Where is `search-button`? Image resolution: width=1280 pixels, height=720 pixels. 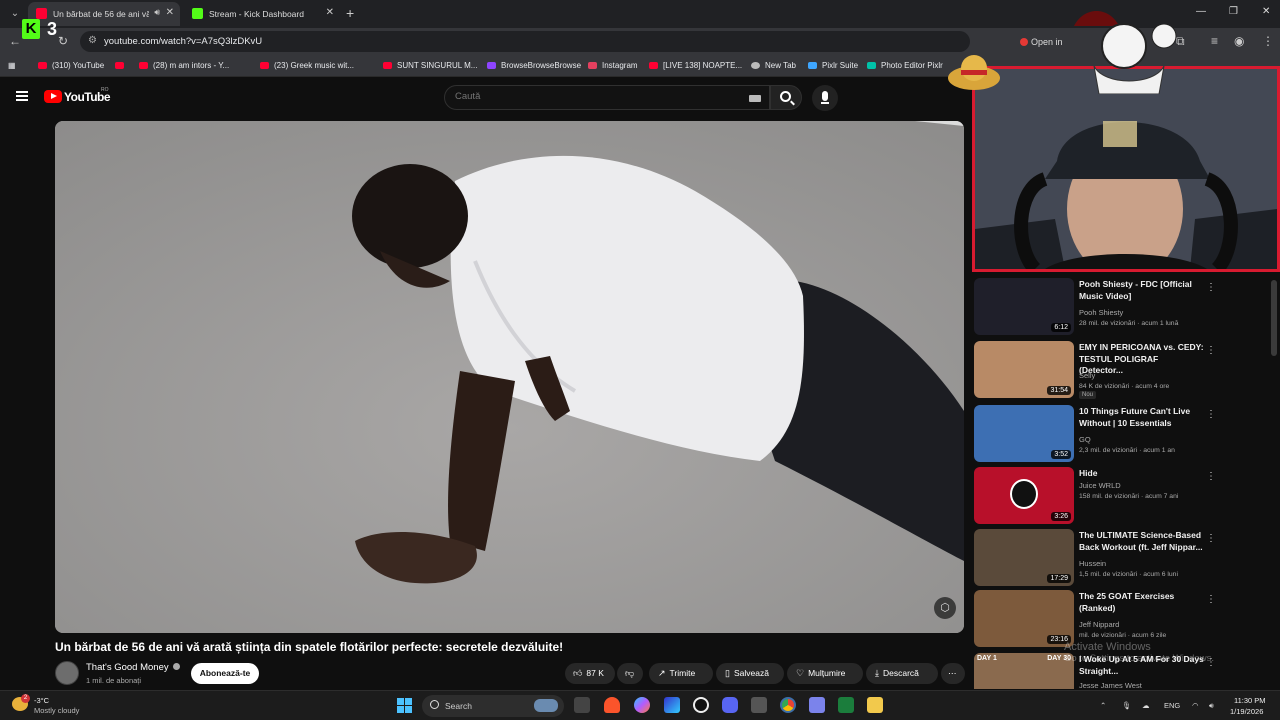 search-button is located at coordinates (786, 97).